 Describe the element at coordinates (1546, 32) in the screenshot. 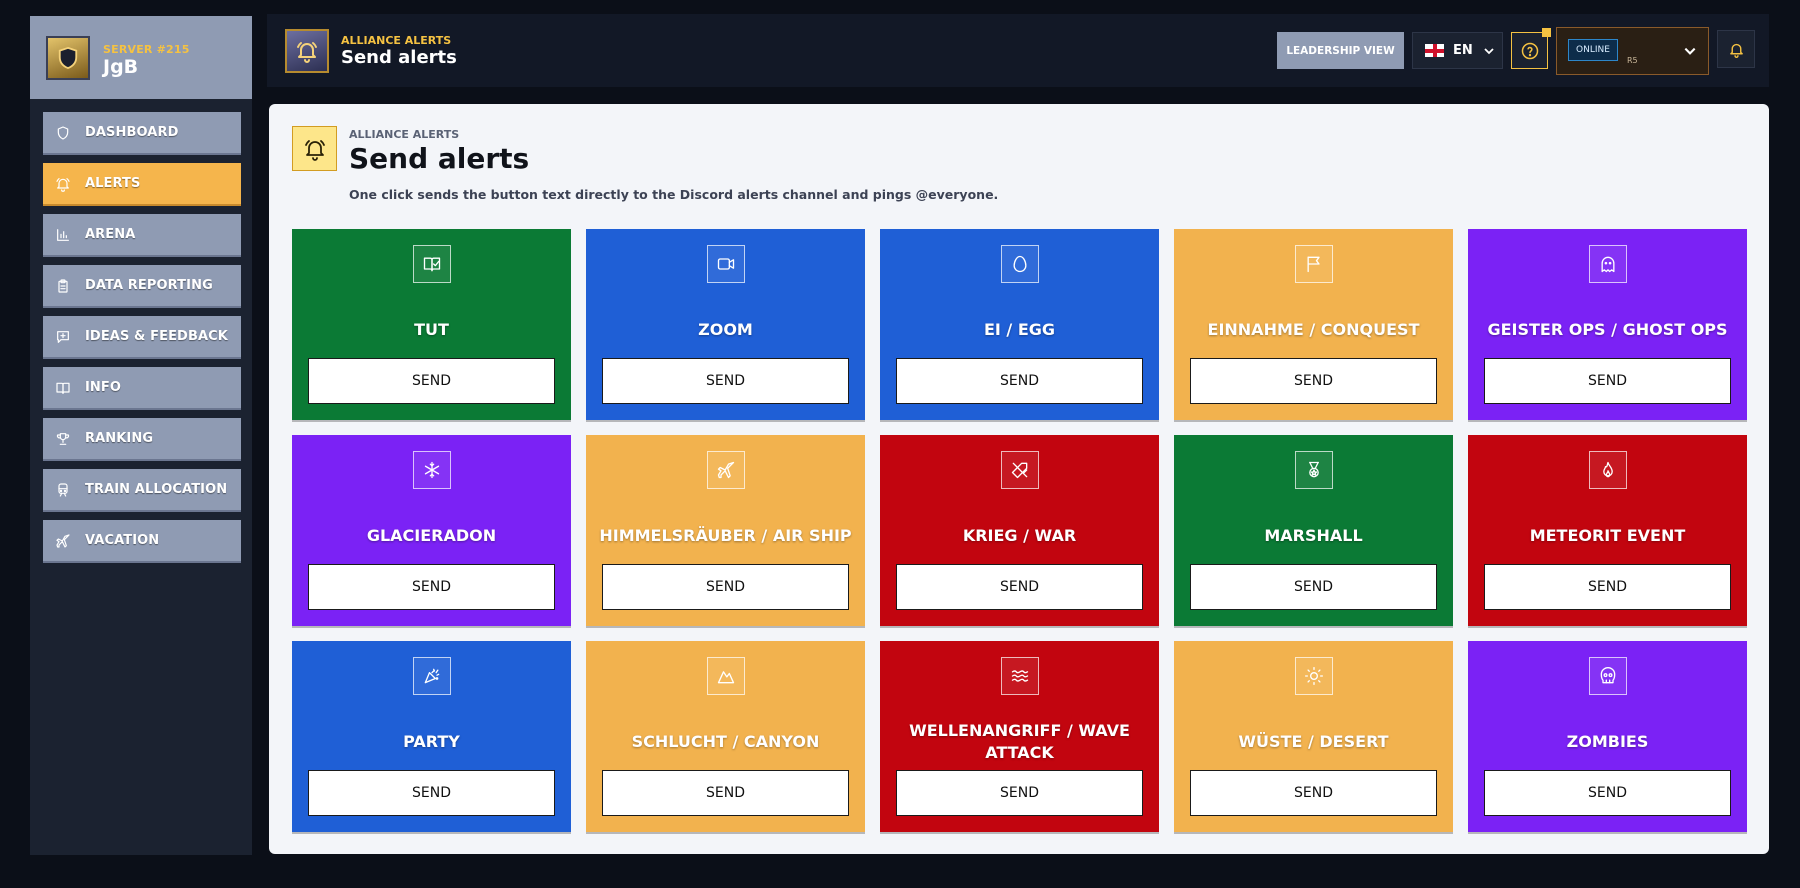

I see `notification-dot` at that location.